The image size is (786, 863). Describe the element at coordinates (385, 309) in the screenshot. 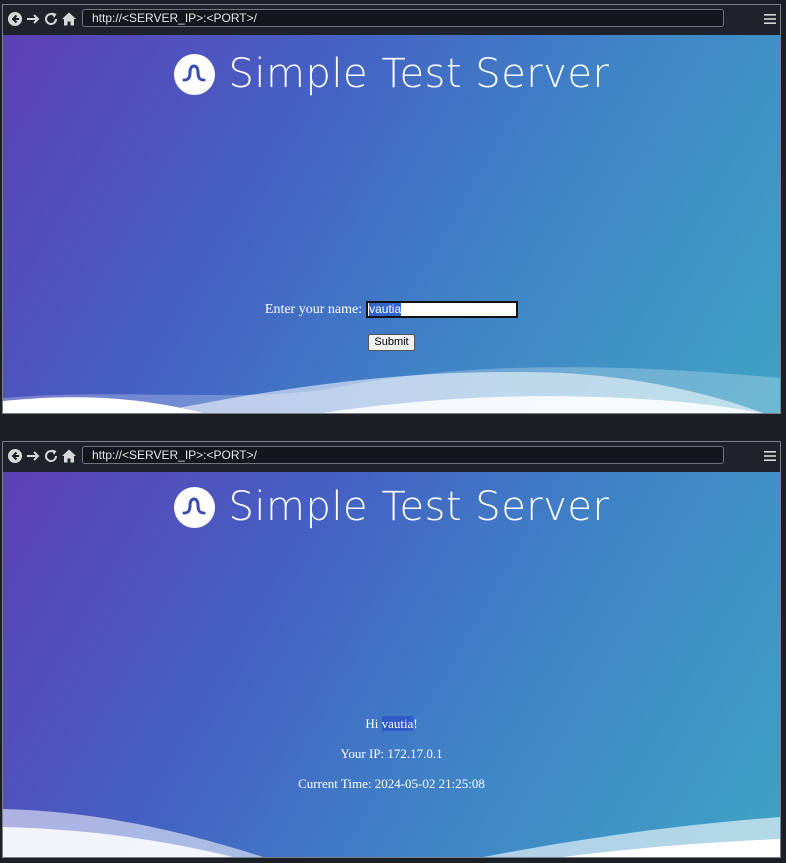

I see `name-input-value: vautia` at that location.